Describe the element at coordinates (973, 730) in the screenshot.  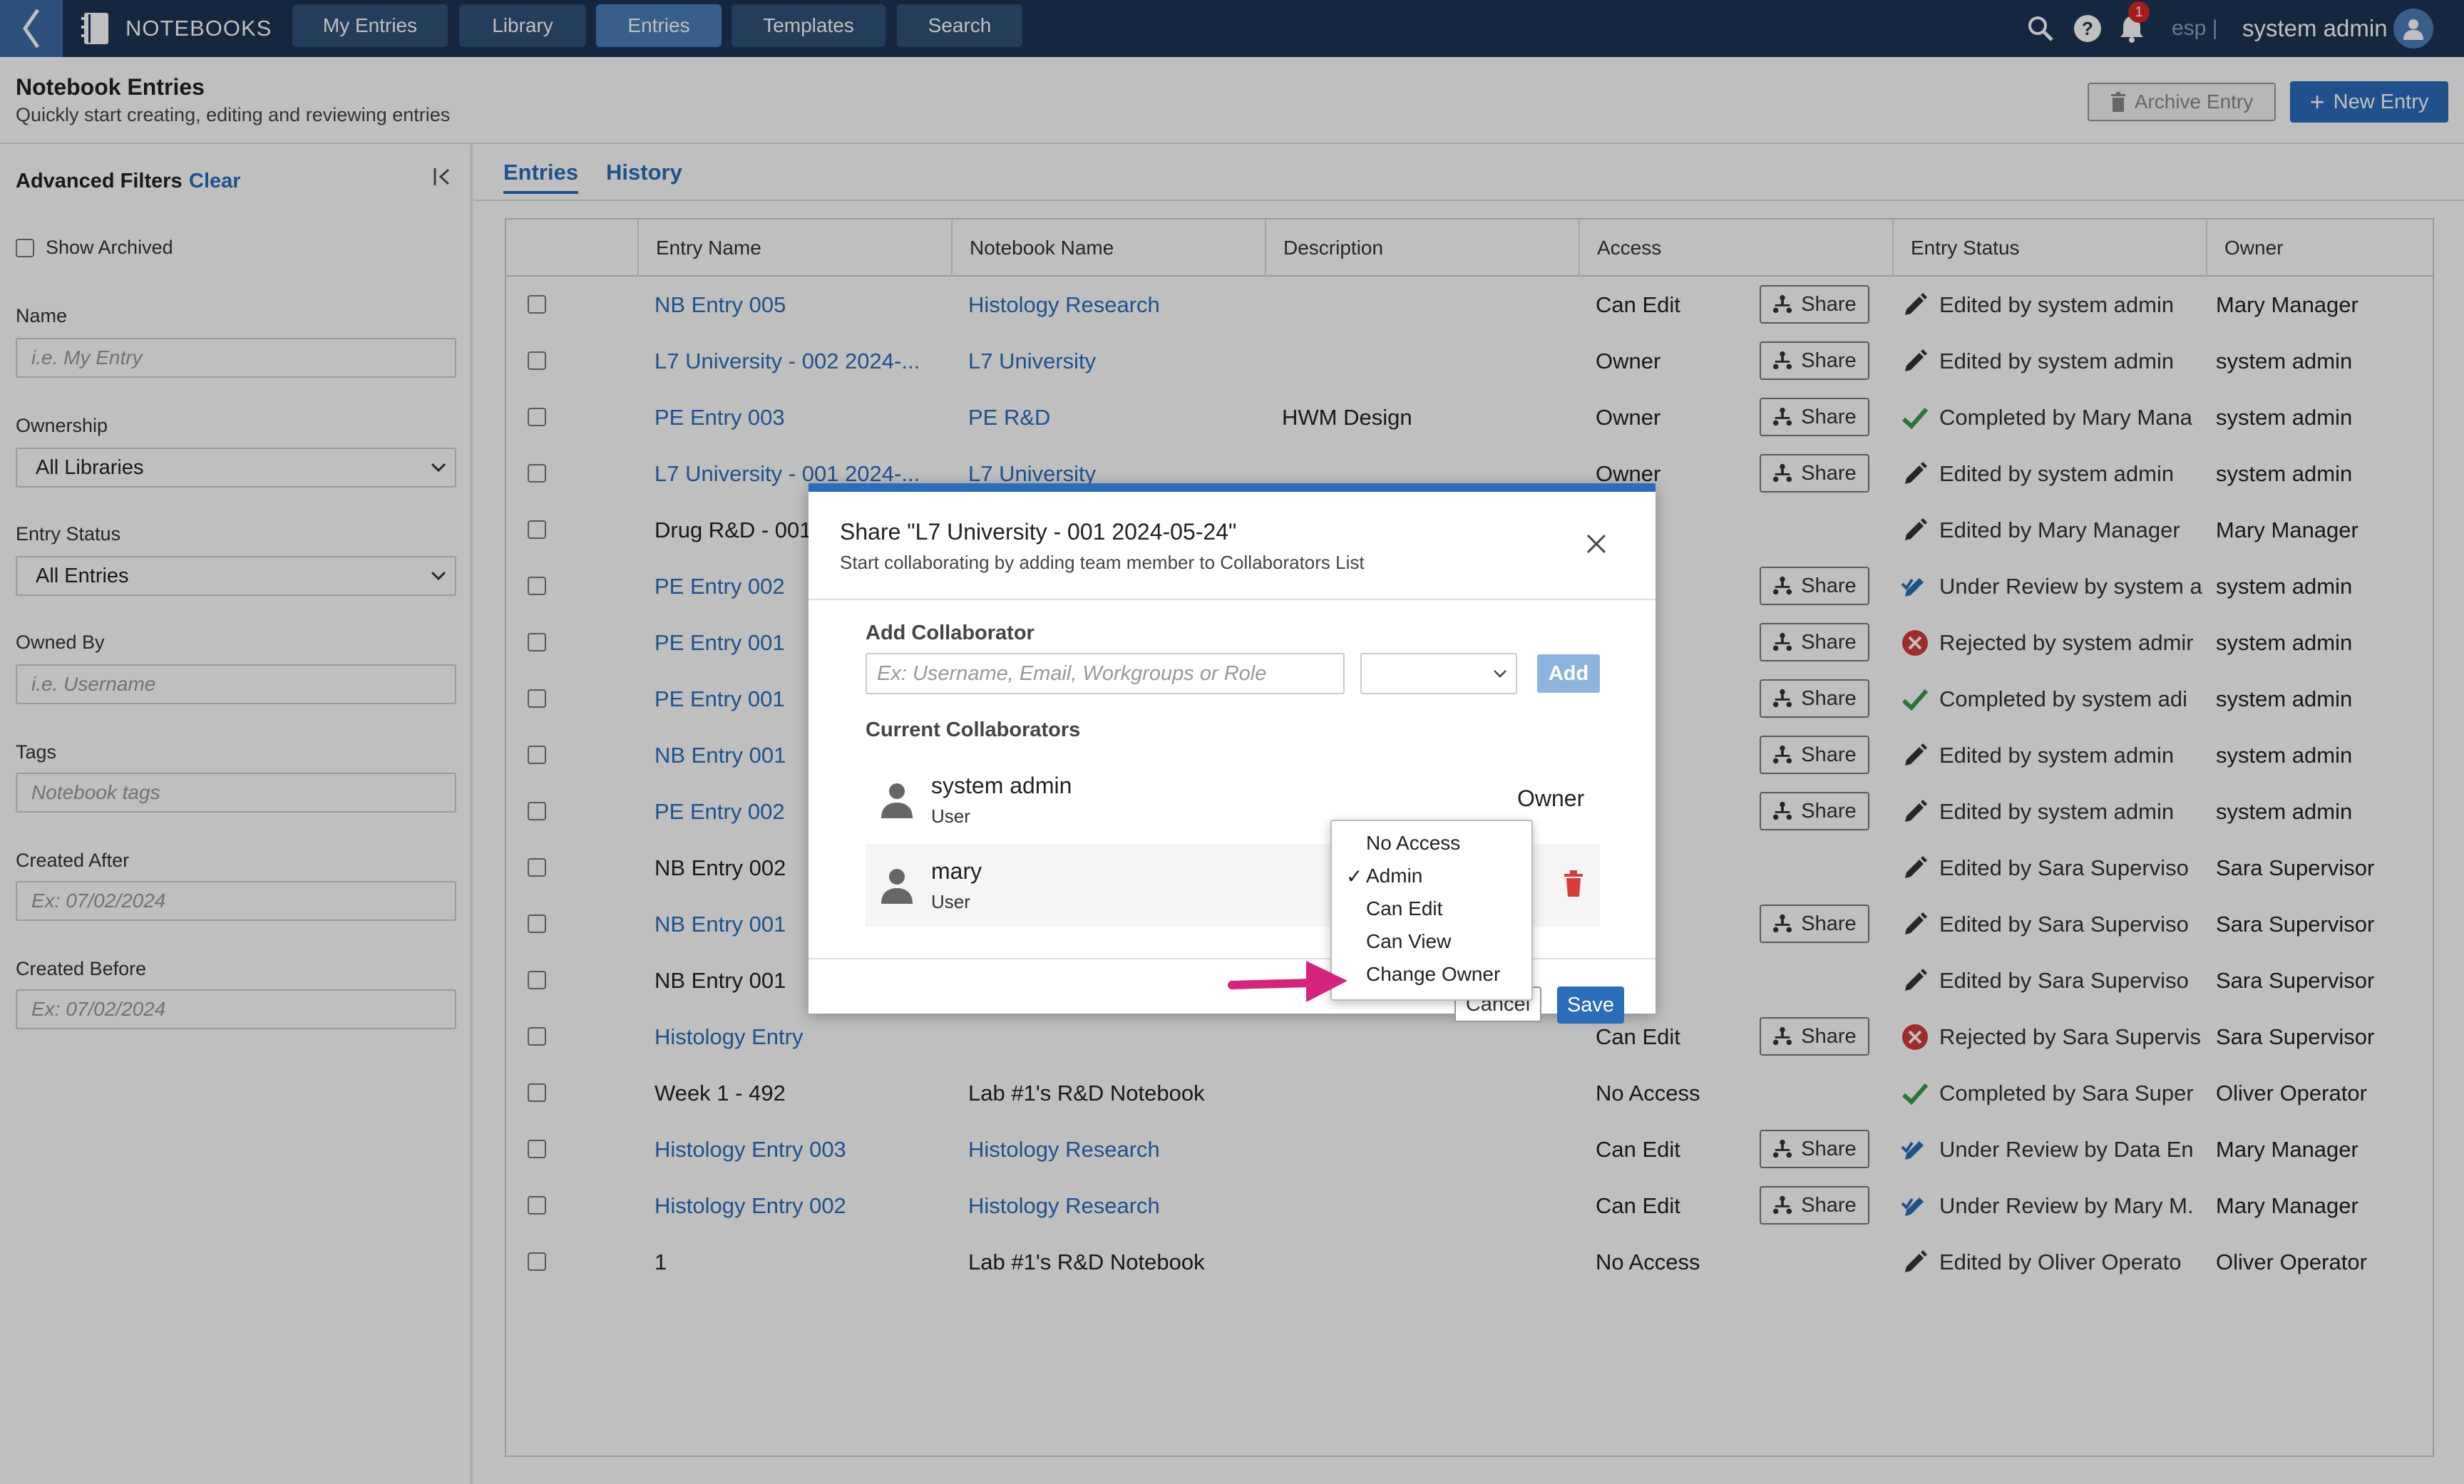
I see `current-collaborators-label: Current Collaborators` at that location.